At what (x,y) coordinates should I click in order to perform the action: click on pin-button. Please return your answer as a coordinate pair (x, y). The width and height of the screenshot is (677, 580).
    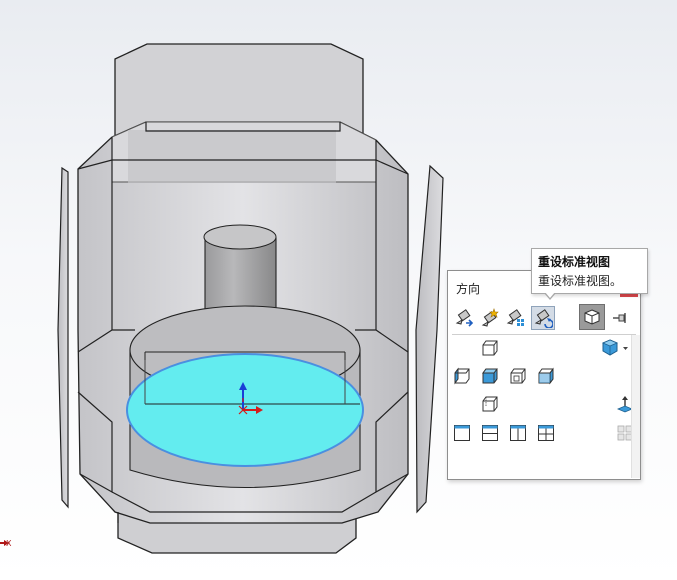
    Looking at the image, I should click on (620, 318).